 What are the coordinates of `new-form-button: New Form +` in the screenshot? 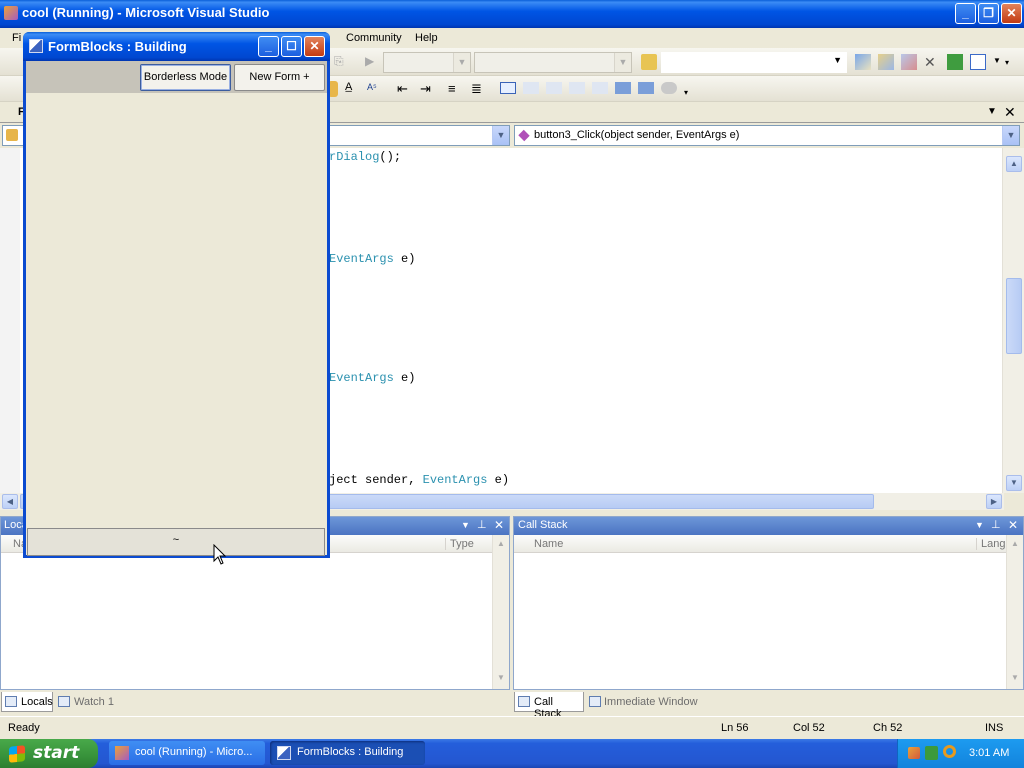 It's located at (279, 77).